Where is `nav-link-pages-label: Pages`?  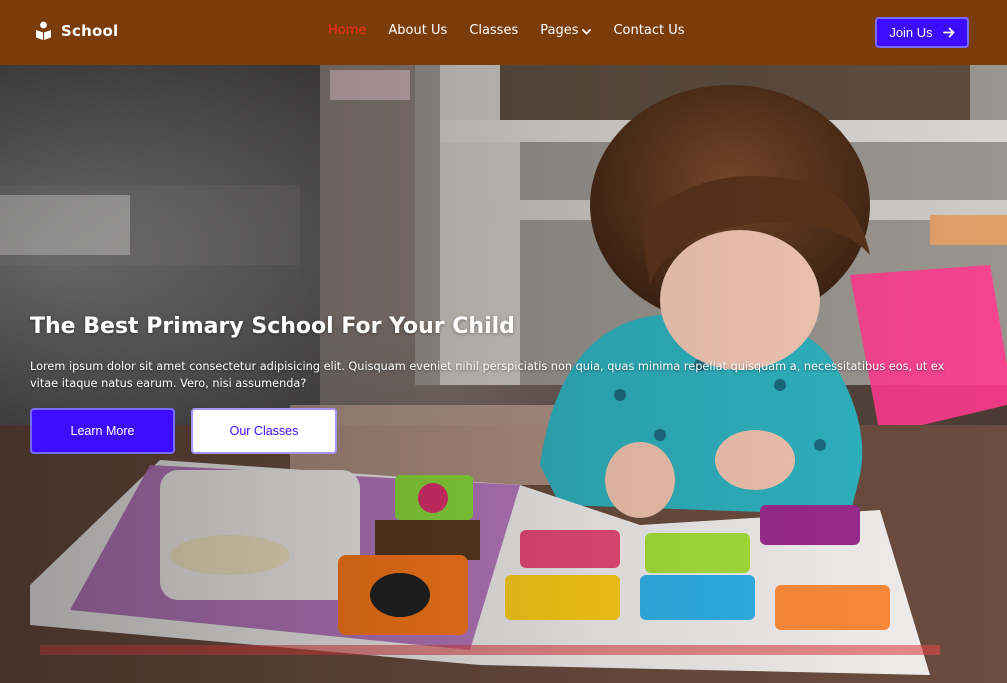
nav-link-pages-label: Pages is located at coordinates (559, 30).